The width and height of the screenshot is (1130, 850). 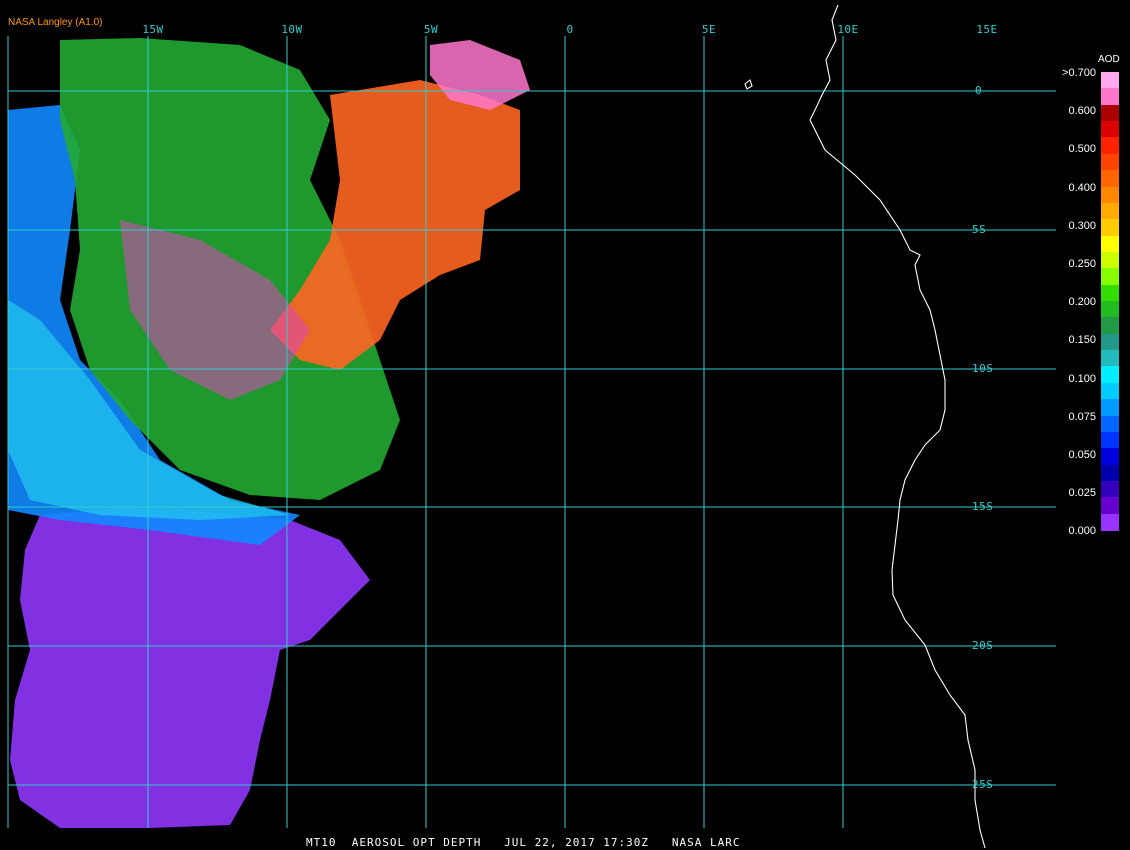 What do you see at coordinates (987, 29) in the screenshot?
I see `longitude-label: 15E` at bounding box center [987, 29].